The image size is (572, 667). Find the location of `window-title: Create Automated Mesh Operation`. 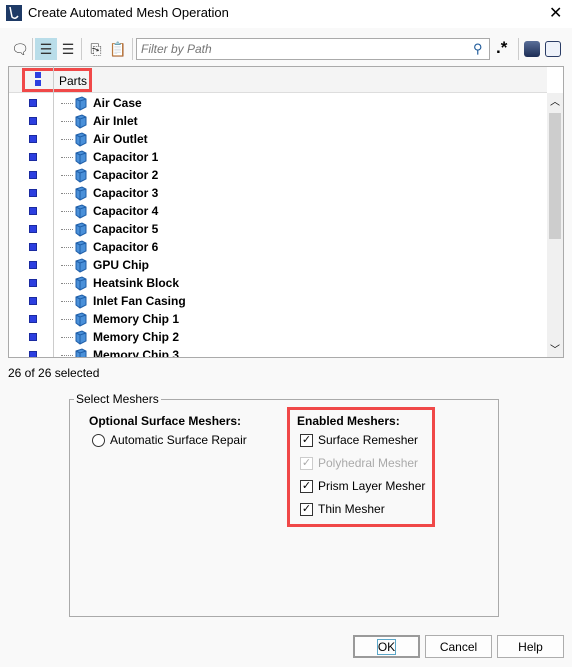

window-title: Create Automated Mesh Operation is located at coordinates (128, 12).